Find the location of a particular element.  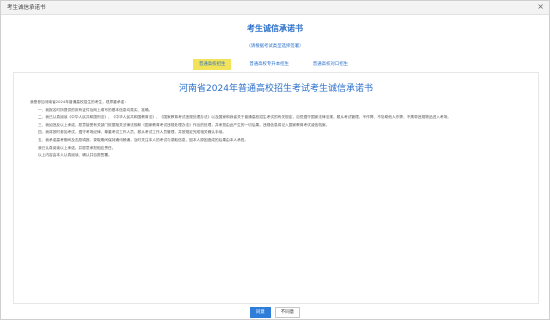

disagree-button: 不同意 is located at coordinates (287, 312).